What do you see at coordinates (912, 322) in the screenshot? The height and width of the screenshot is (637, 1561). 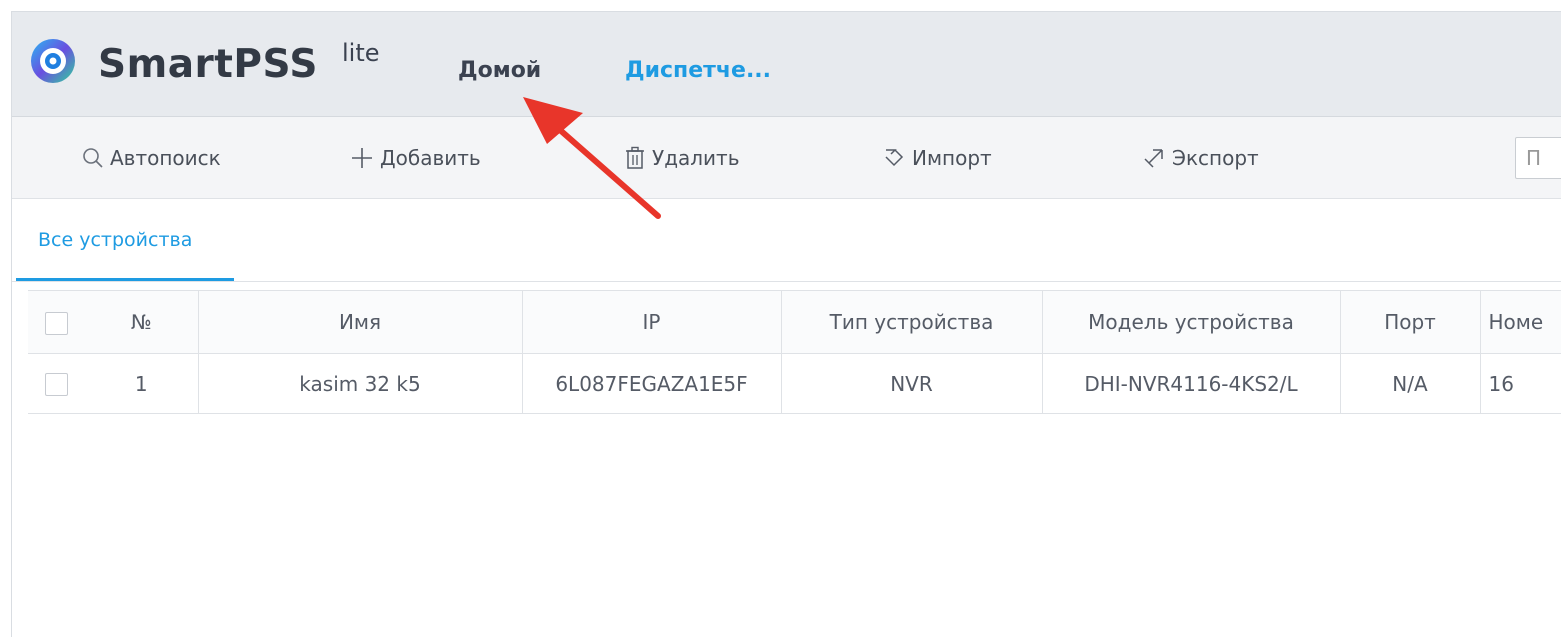 I see `column-header-type: Тип устройства` at bounding box center [912, 322].